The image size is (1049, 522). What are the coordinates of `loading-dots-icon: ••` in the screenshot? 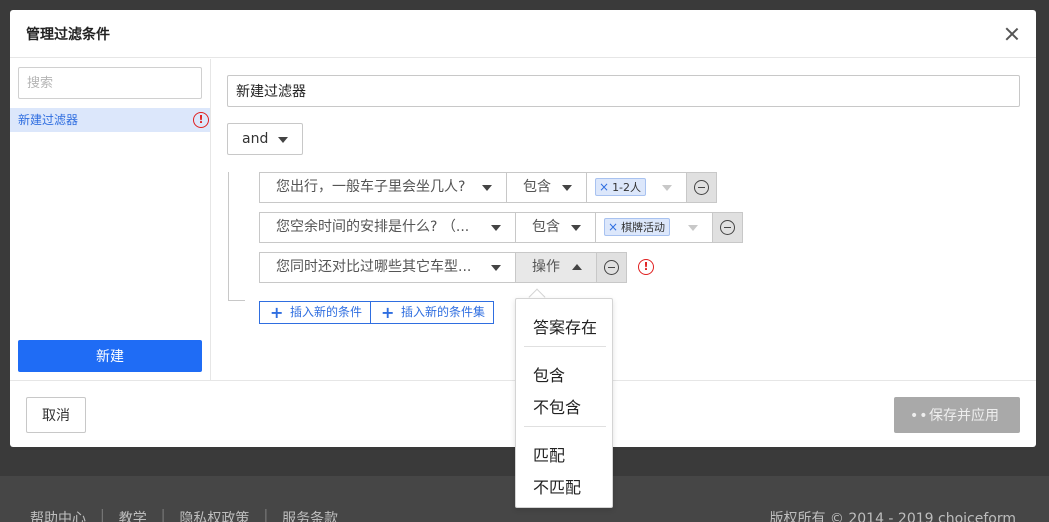 It's located at (919, 416).